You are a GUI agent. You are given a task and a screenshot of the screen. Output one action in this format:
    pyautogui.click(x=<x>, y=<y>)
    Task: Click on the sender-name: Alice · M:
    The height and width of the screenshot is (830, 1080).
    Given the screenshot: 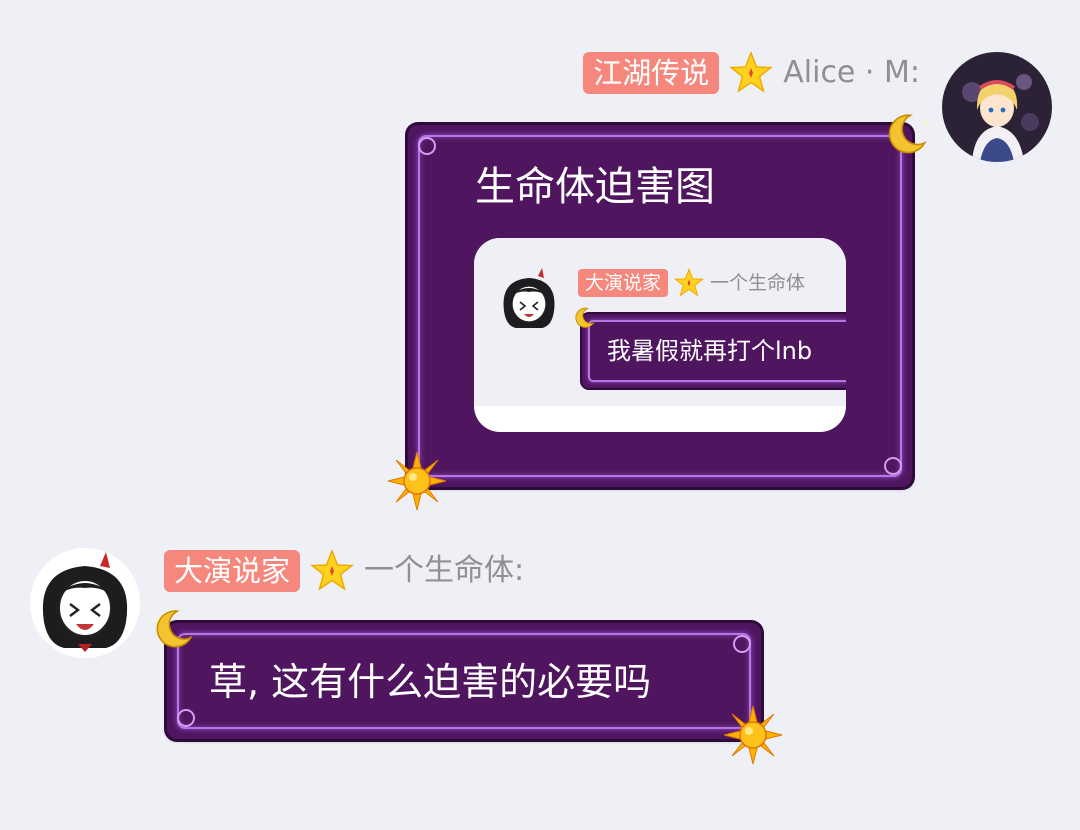 What is the action you would take?
    pyautogui.click(x=851, y=72)
    